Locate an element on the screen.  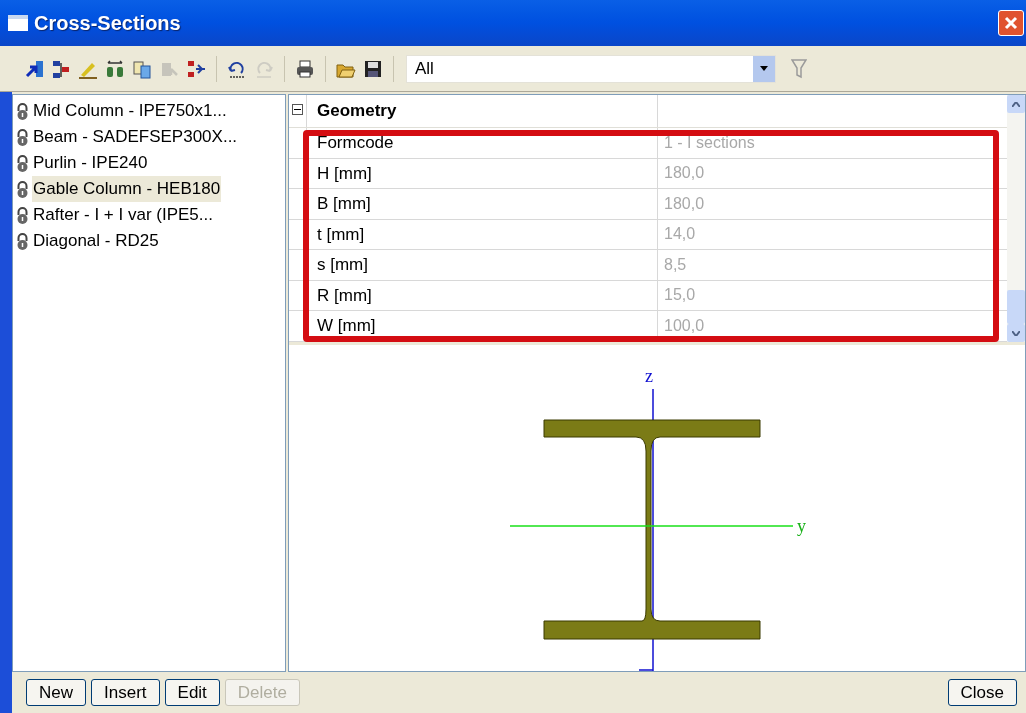
property-name: Formcode is located at coordinates (355, 143).